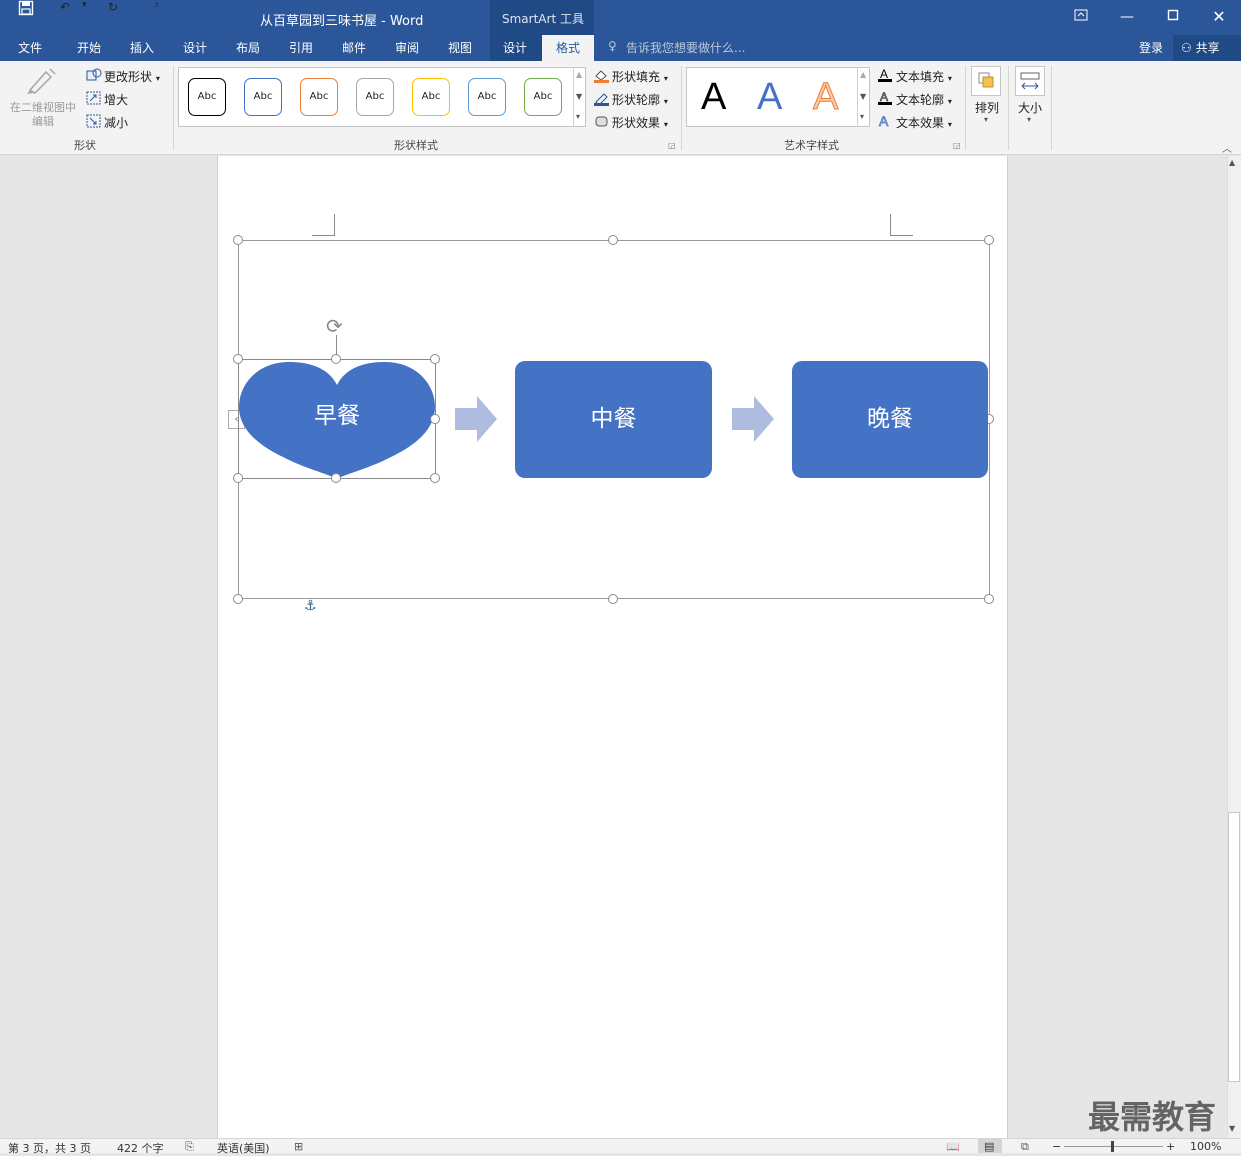 This screenshot has width=1241, height=1156. I want to click on minimize-icon: —, so click(1127, 17).